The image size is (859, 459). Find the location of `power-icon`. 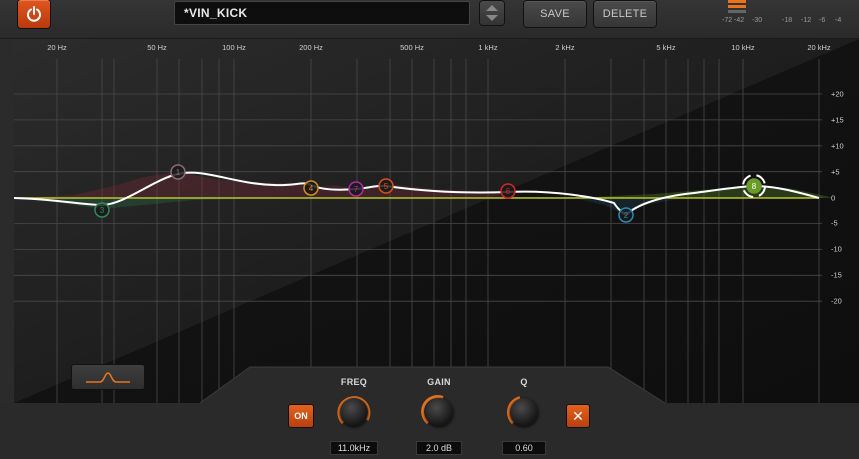

power-icon is located at coordinates (34, 14).